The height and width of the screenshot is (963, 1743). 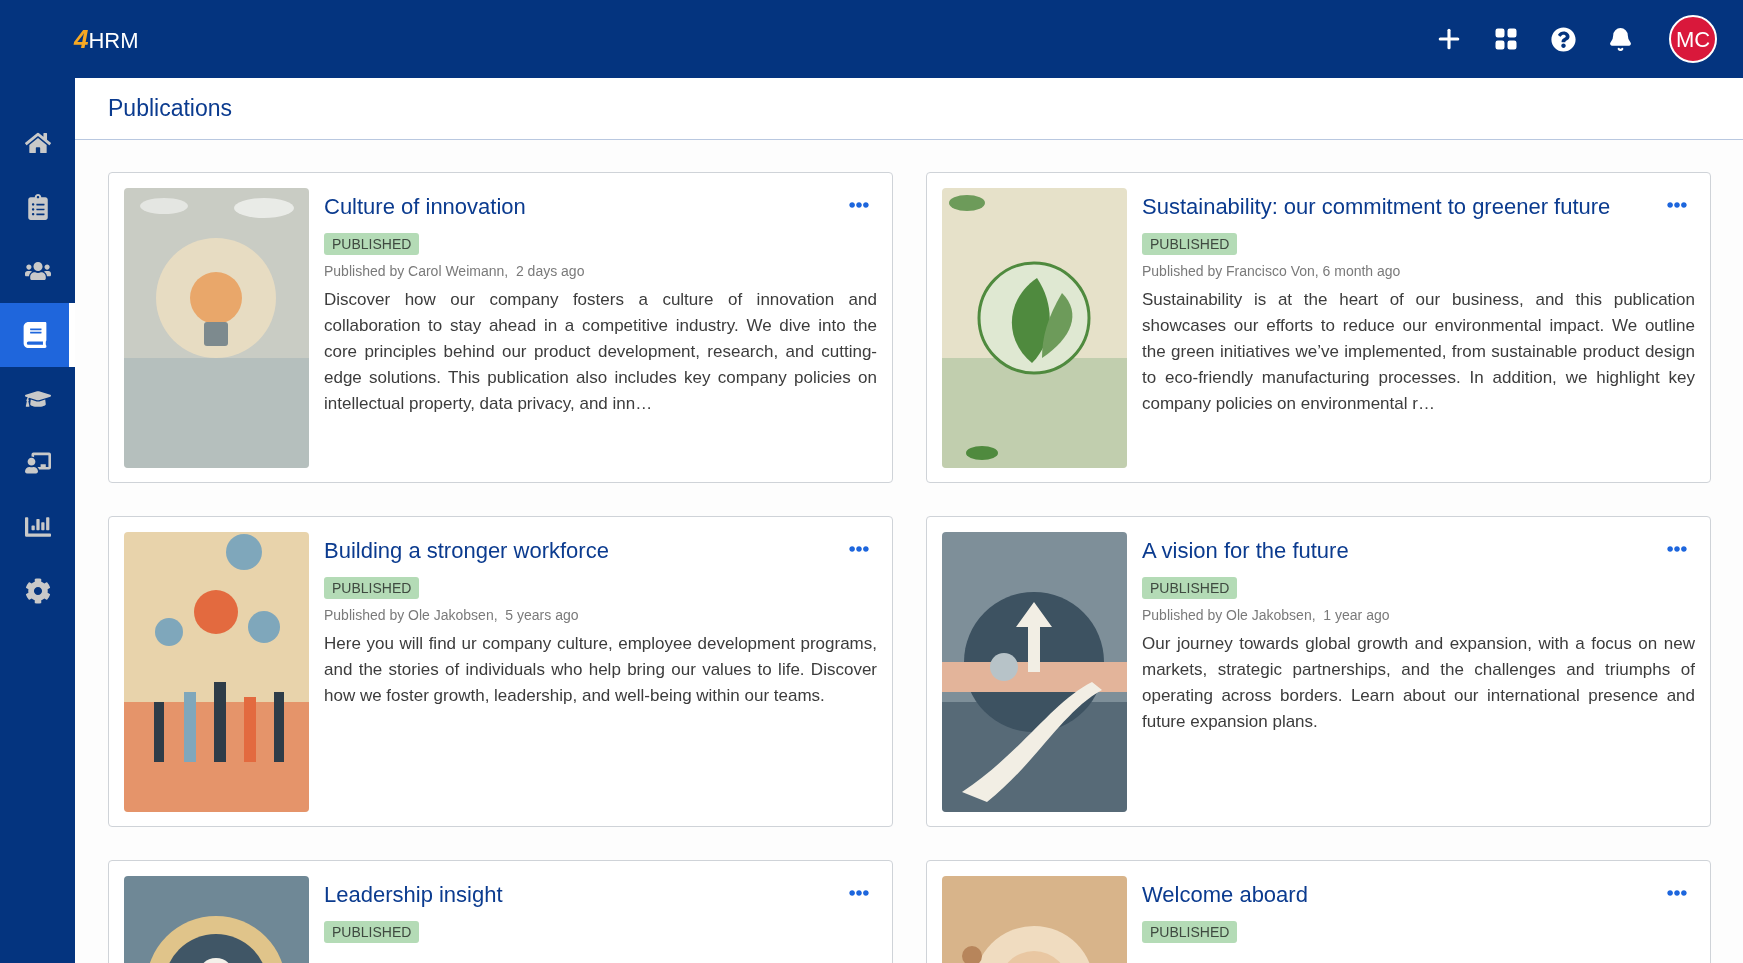 What do you see at coordinates (1318, 911) in the screenshot?
I see `publication-card: Welcome aboard PUBLISHED` at bounding box center [1318, 911].